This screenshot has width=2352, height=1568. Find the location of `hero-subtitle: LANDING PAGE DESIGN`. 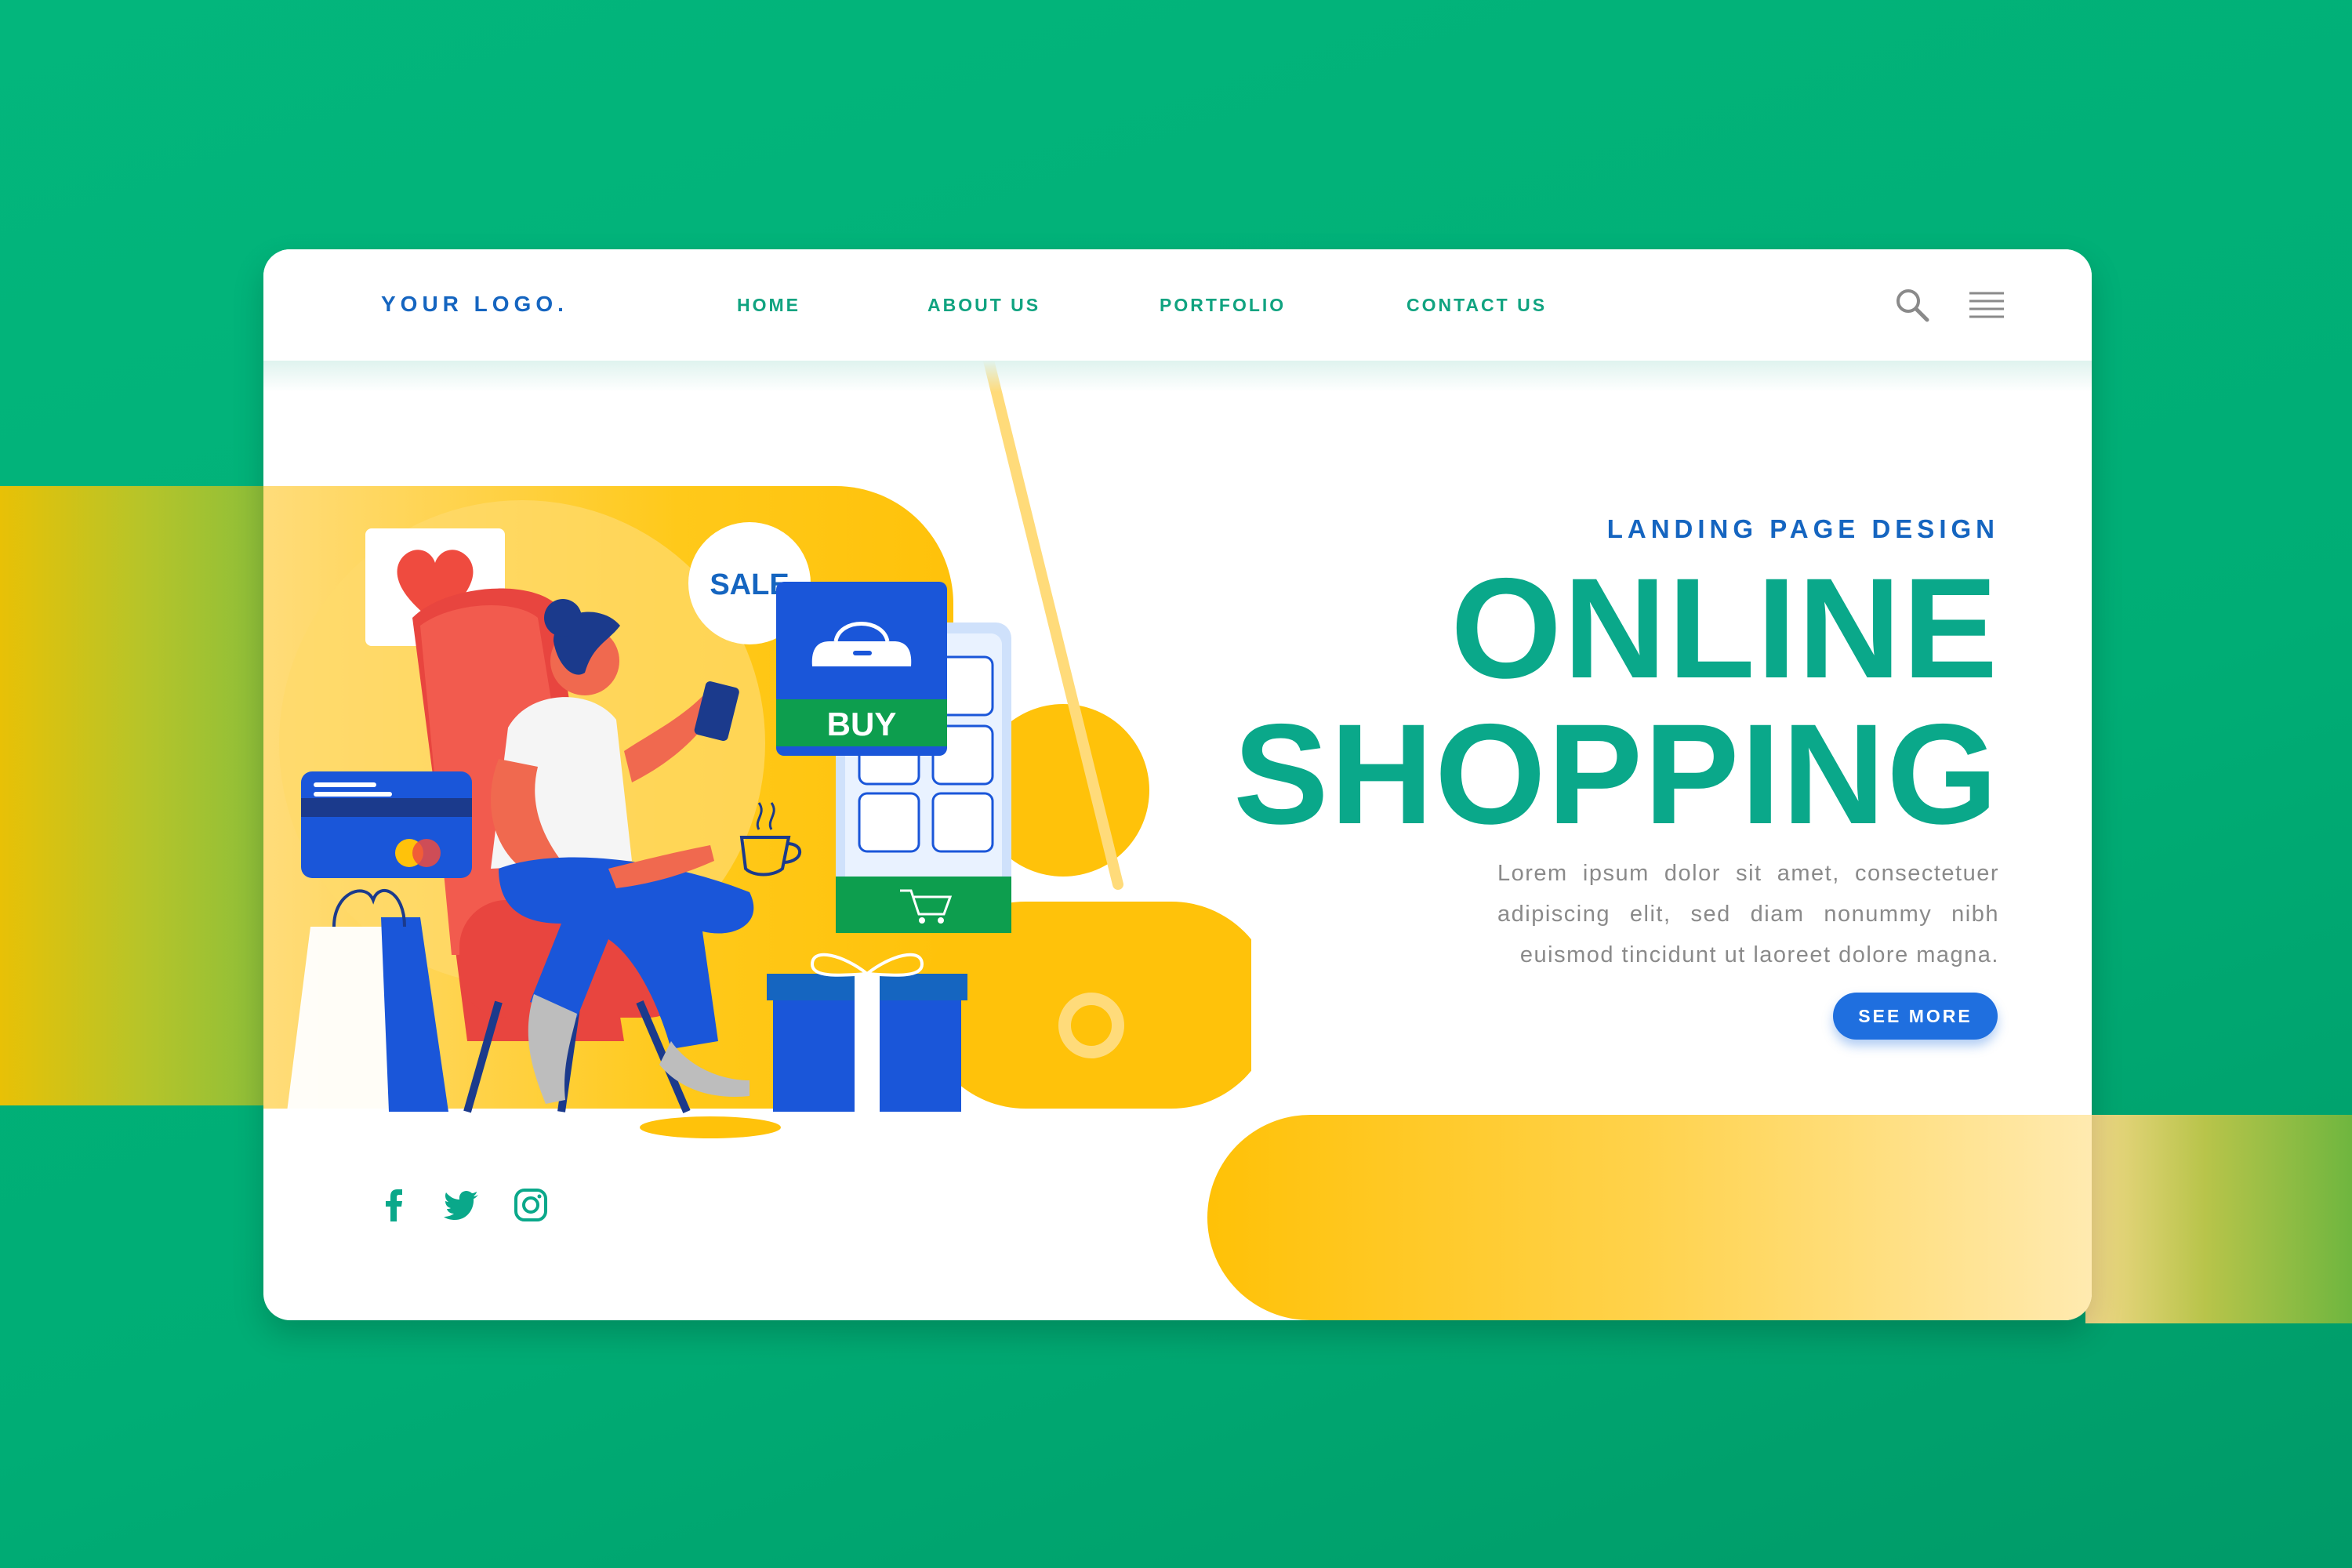

hero-subtitle: LANDING PAGE DESIGN is located at coordinates (1802, 528).